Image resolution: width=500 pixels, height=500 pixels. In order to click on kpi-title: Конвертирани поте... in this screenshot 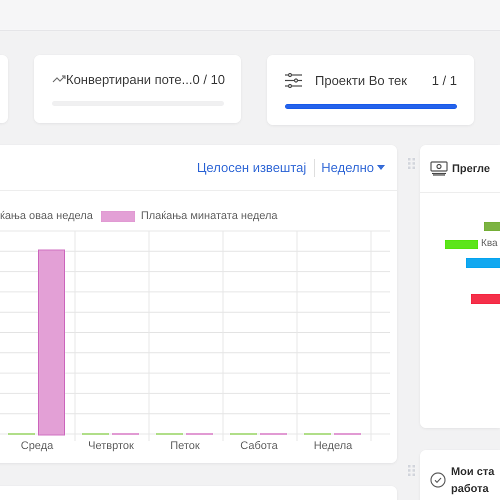, I will do `click(129, 79)`.